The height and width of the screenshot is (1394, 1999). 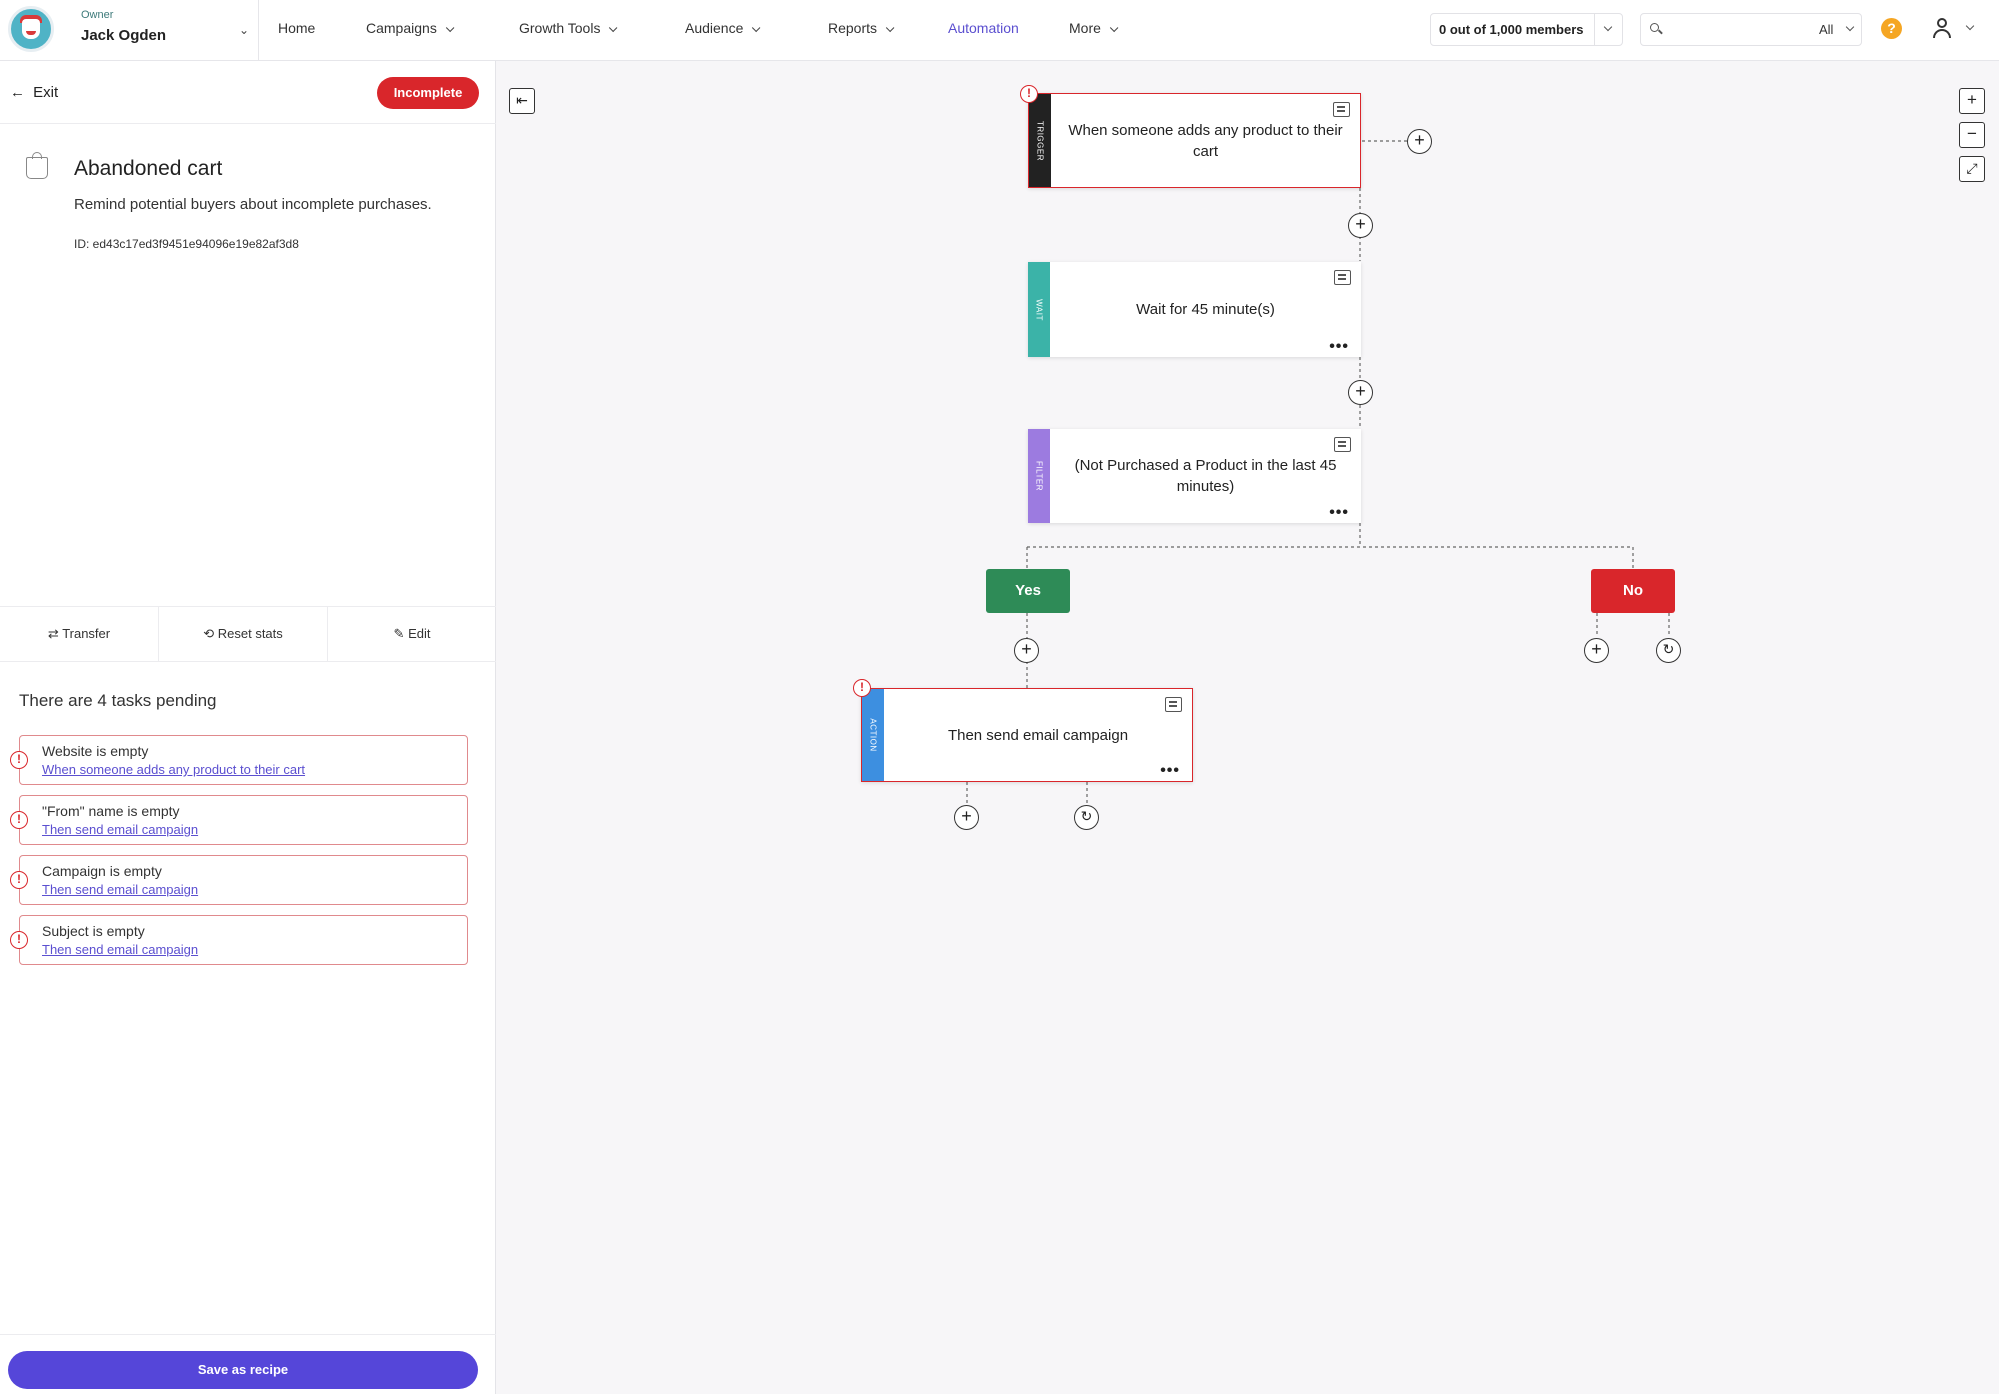 What do you see at coordinates (1972, 101) in the screenshot?
I see `zoom-in-button: +` at bounding box center [1972, 101].